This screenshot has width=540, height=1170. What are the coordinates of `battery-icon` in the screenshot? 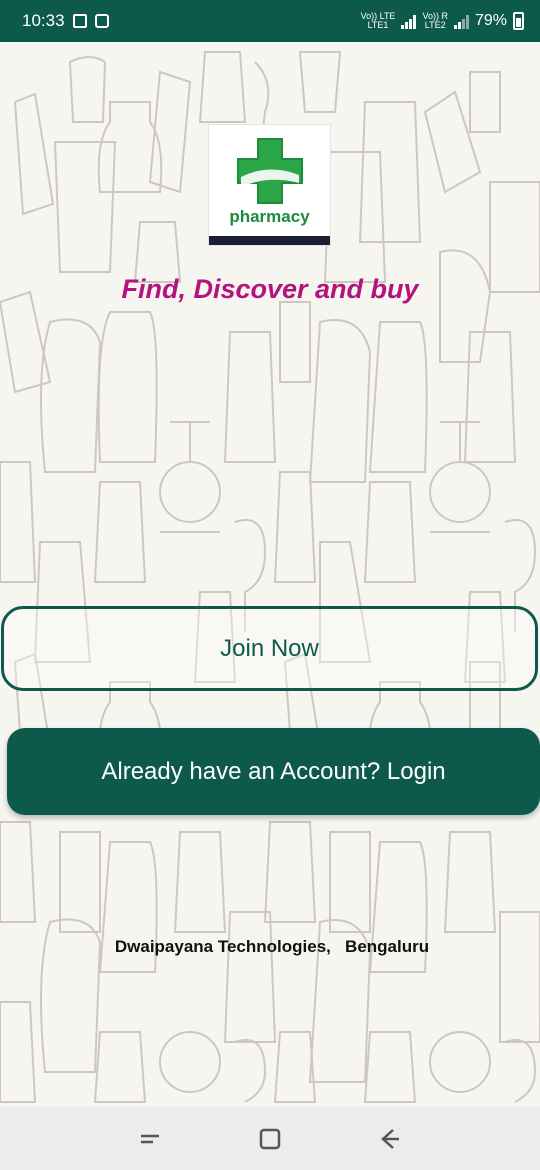 It's located at (518, 21).